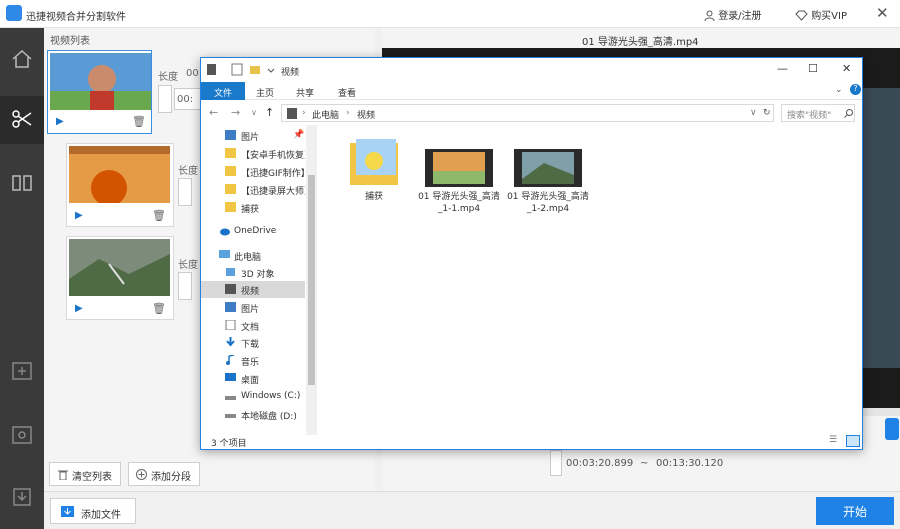 The height and width of the screenshot is (529, 900). I want to click on minimize-icon: —, so click(782, 68).